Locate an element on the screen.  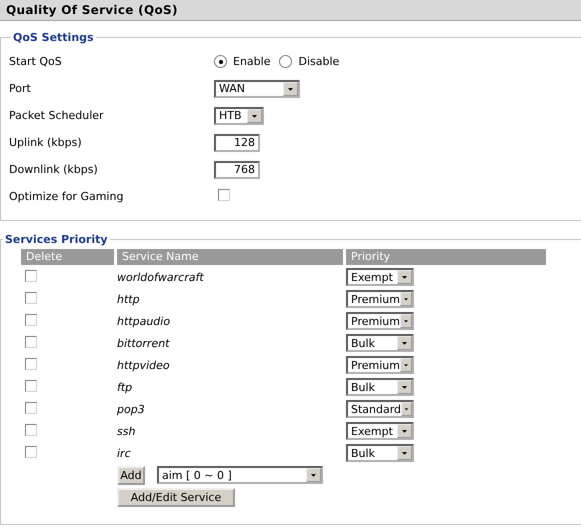
field-label: Start QoS is located at coordinates (36, 61).